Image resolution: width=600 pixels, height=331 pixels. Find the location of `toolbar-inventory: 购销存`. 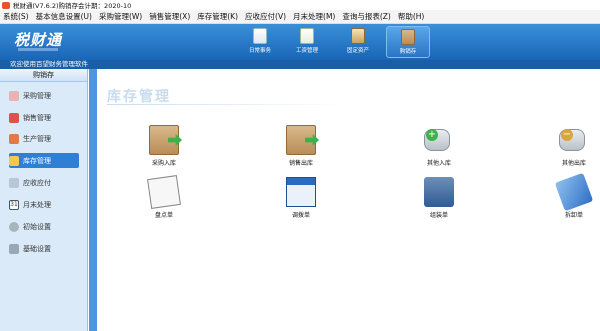

toolbar-inventory: 购销存 is located at coordinates (408, 42).